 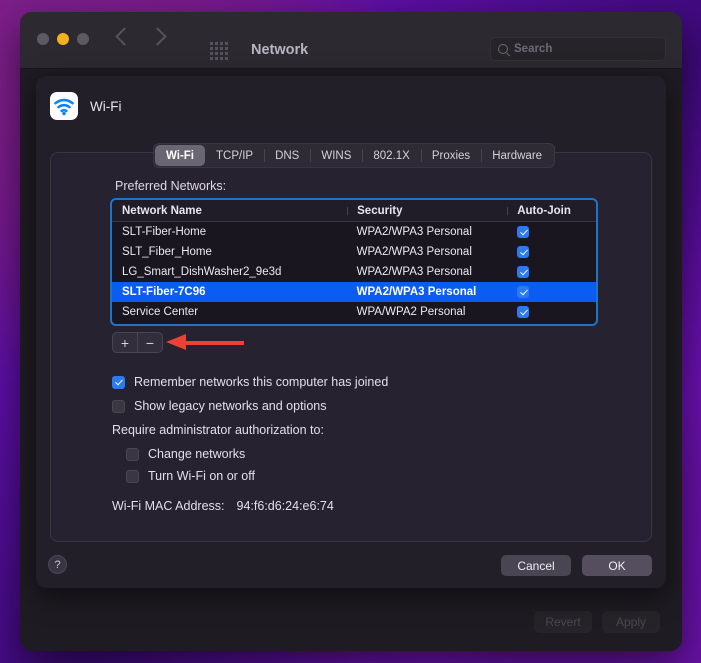 I want to click on revert-button: Revert, so click(x=563, y=622).